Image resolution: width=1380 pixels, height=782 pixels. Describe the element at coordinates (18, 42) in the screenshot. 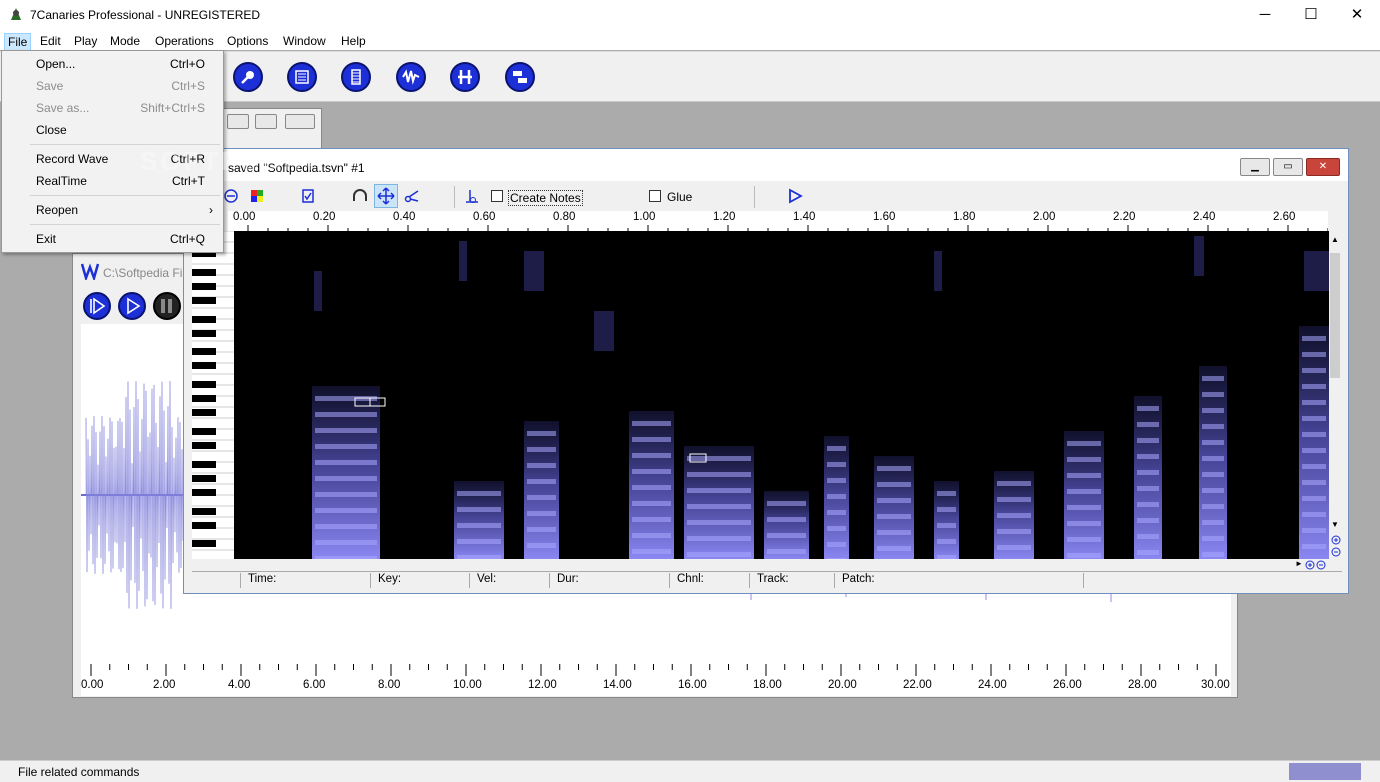

I see `menu-file: File` at that location.